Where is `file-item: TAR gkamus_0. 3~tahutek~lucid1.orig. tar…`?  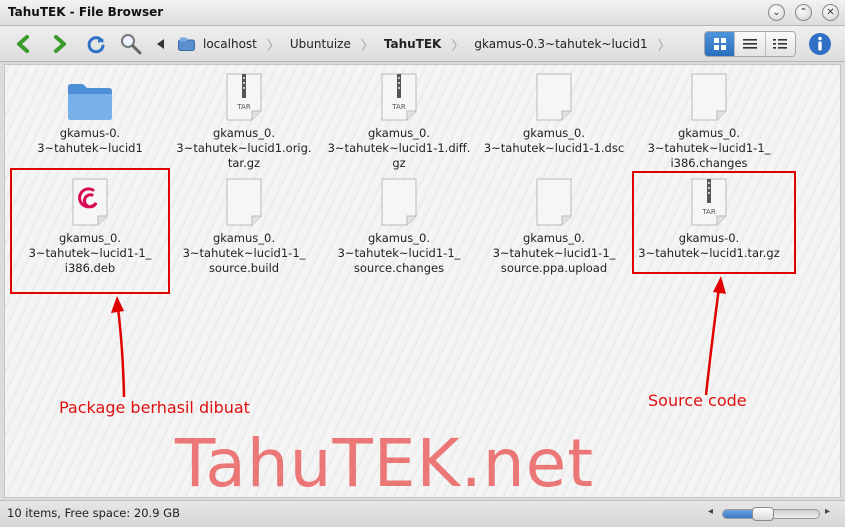
file-item: TAR gkamus_0. 3~tahutek~lucid1.orig. tar… is located at coordinates (244, 121).